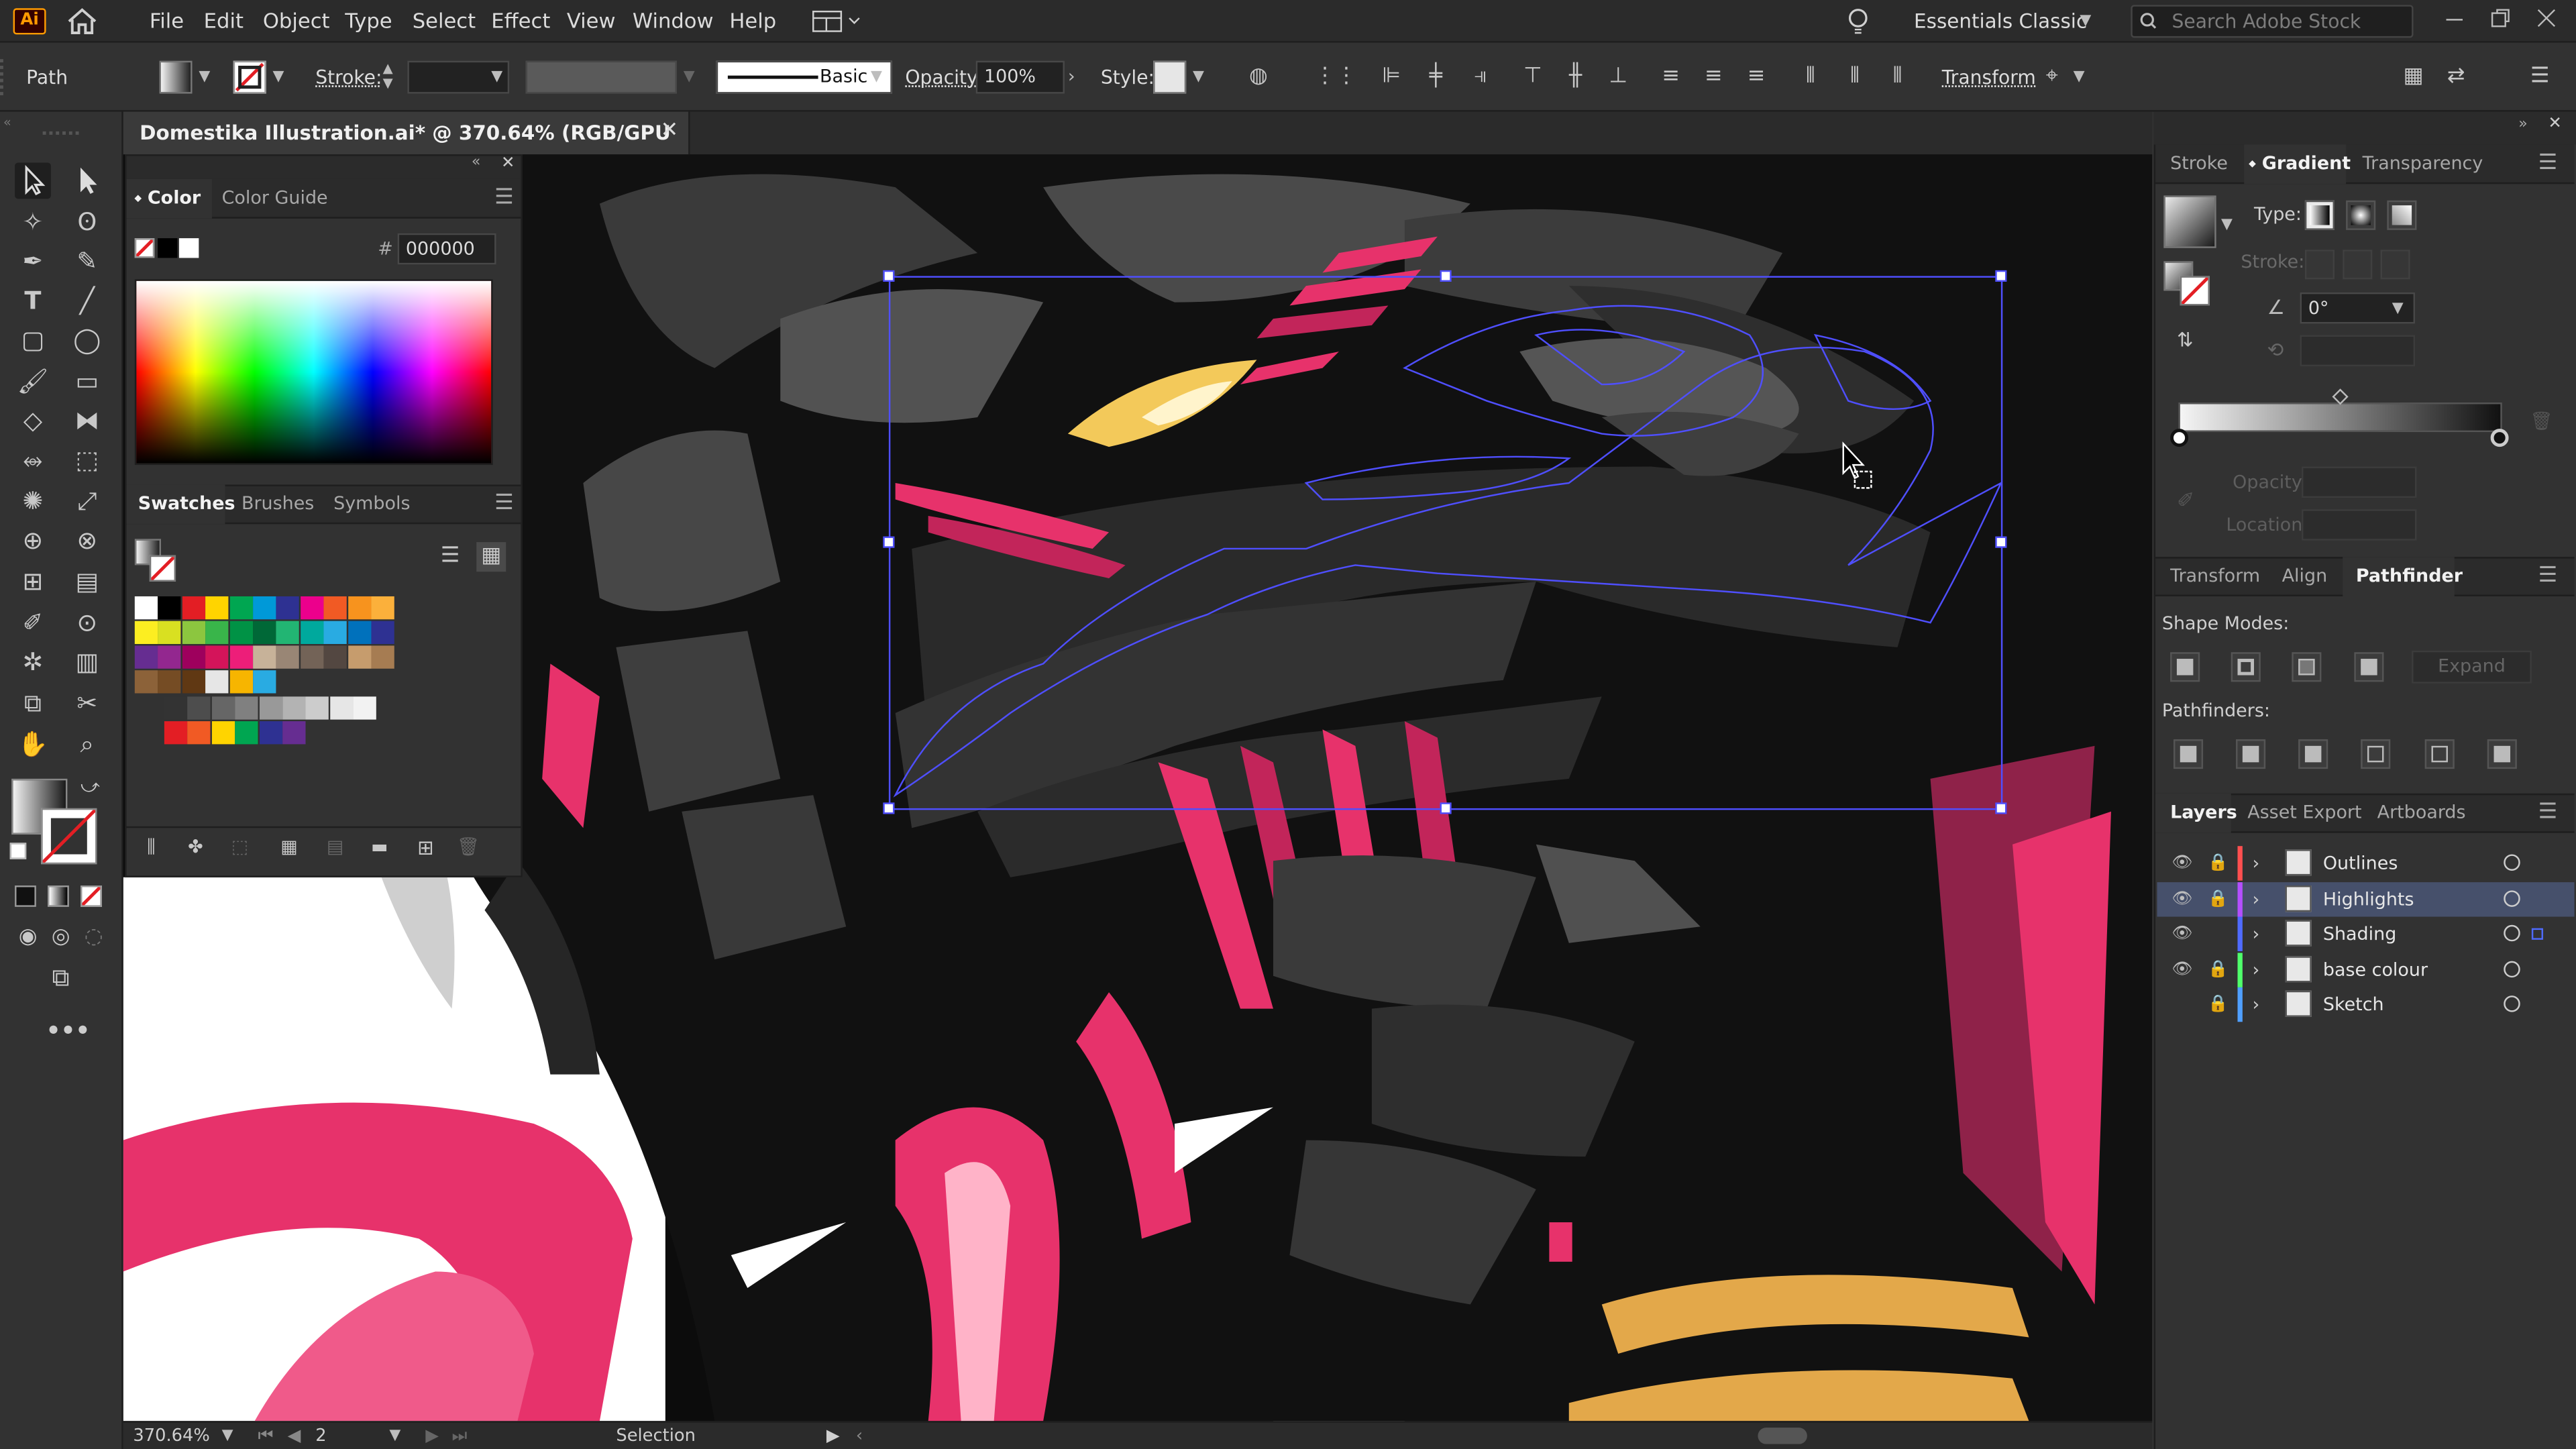  Describe the element at coordinates (368, 21) in the screenshot. I see `menu-type: Type` at that location.